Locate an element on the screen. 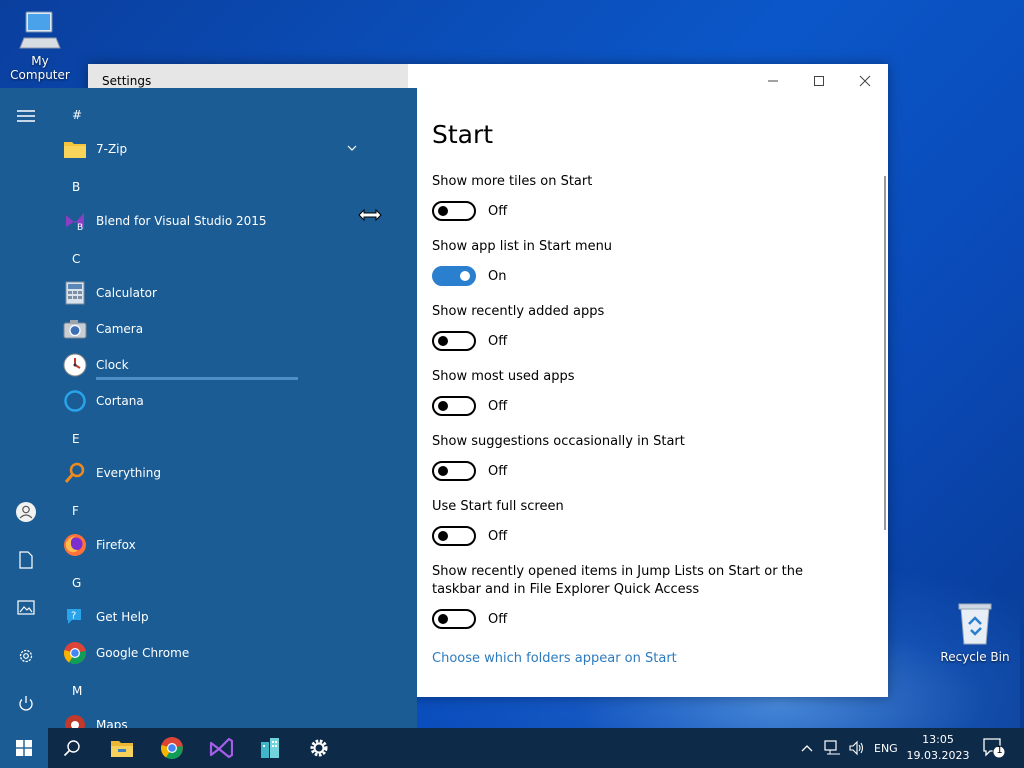 The image size is (1024, 768). app-item-get-help: ? Get Help is located at coordinates (212, 617).